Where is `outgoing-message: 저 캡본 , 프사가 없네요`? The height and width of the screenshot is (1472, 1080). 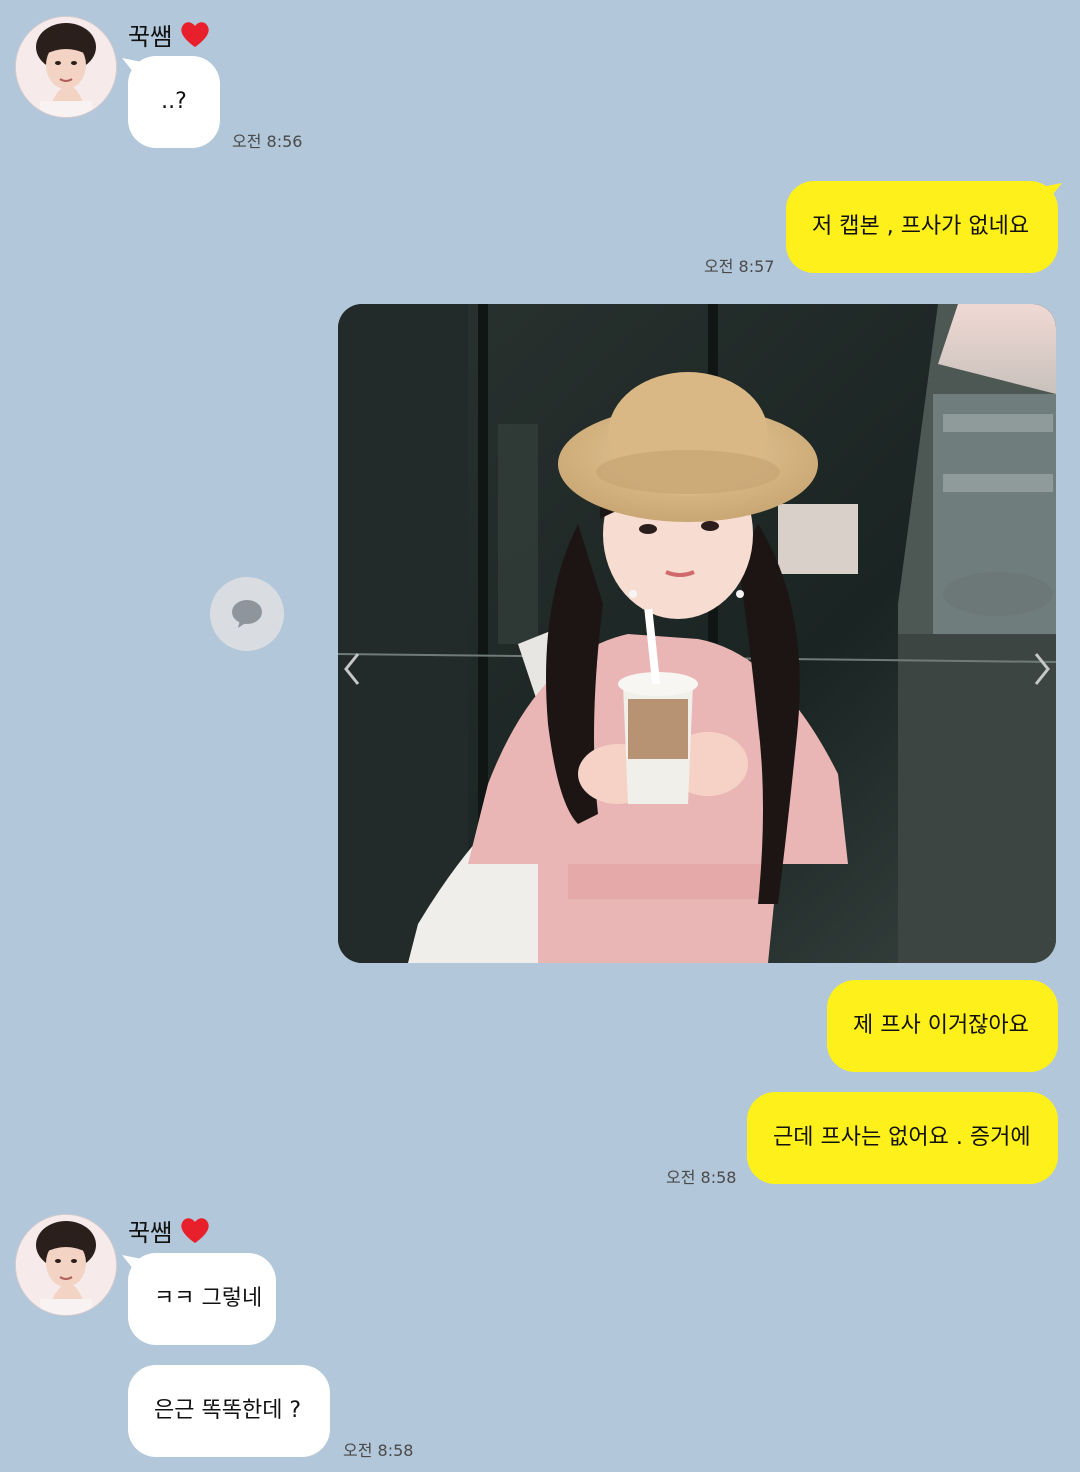 outgoing-message: 저 캡본 , 프사가 없네요 is located at coordinates (922, 227).